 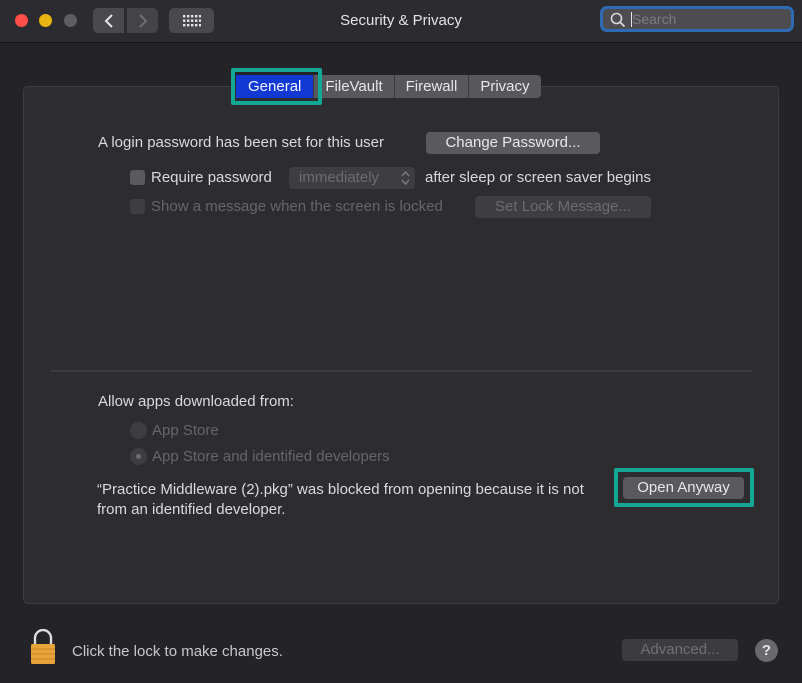 I want to click on require-password-label: Require password, so click(x=211, y=177).